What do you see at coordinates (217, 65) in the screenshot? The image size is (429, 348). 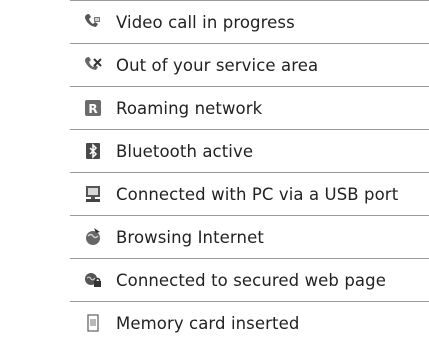 I see `row-label: Out of your service area` at bounding box center [217, 65].